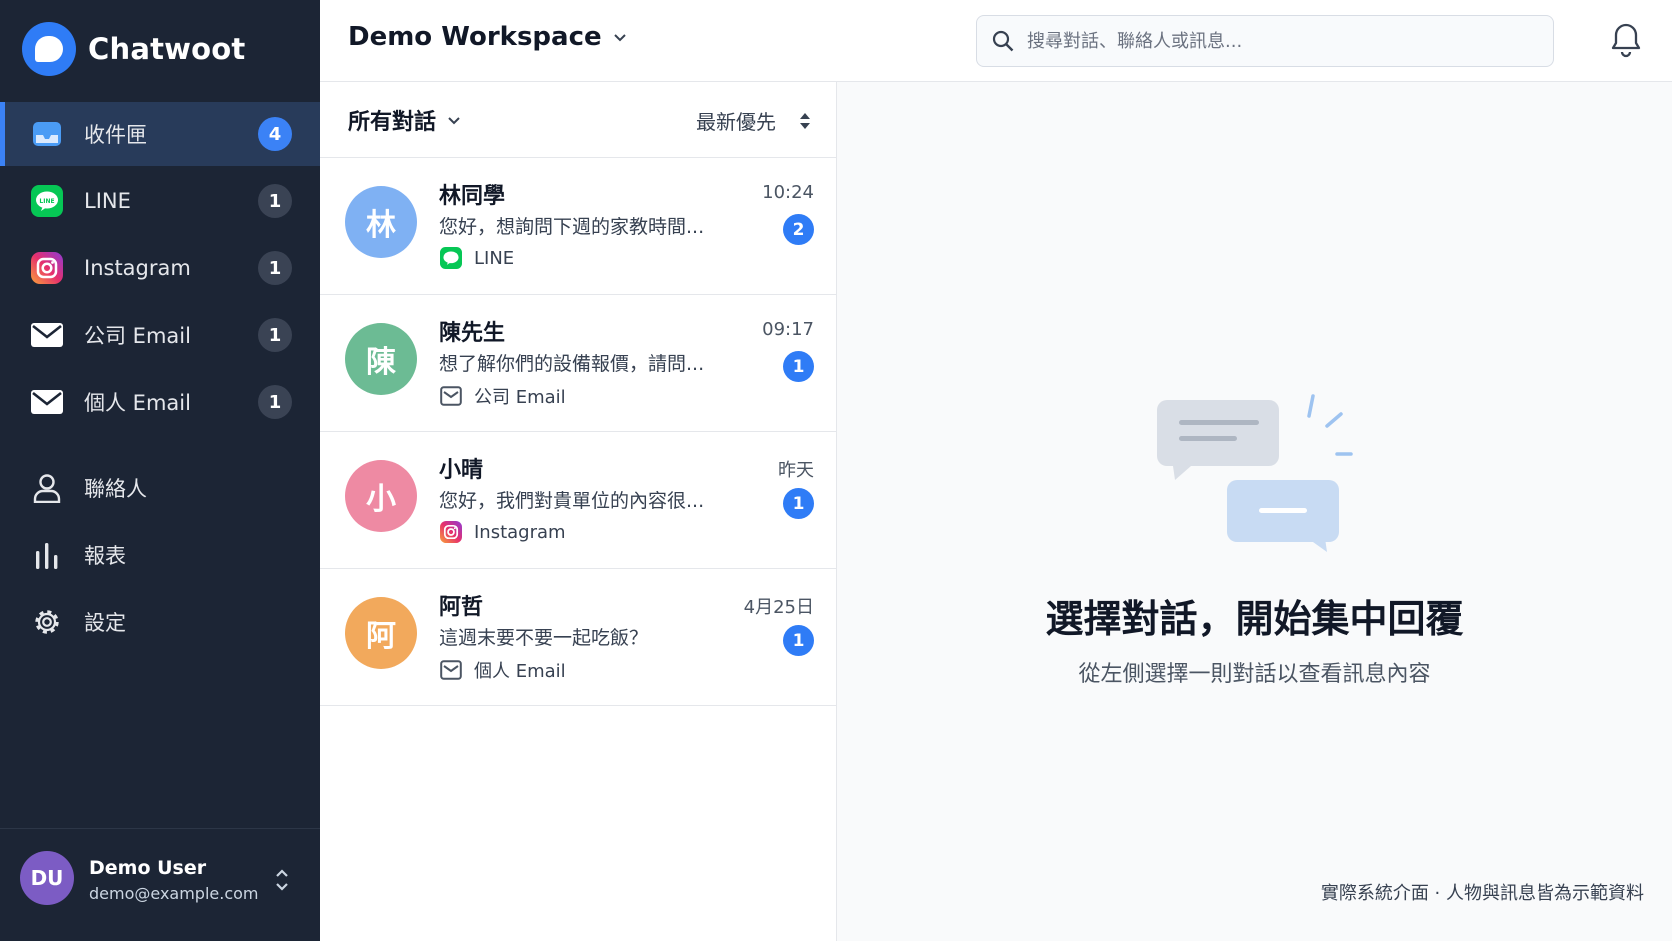  Describe the element at coordinates (105, 556) in the screenshot. I see `sidebar-item-label: 報表` at that location.